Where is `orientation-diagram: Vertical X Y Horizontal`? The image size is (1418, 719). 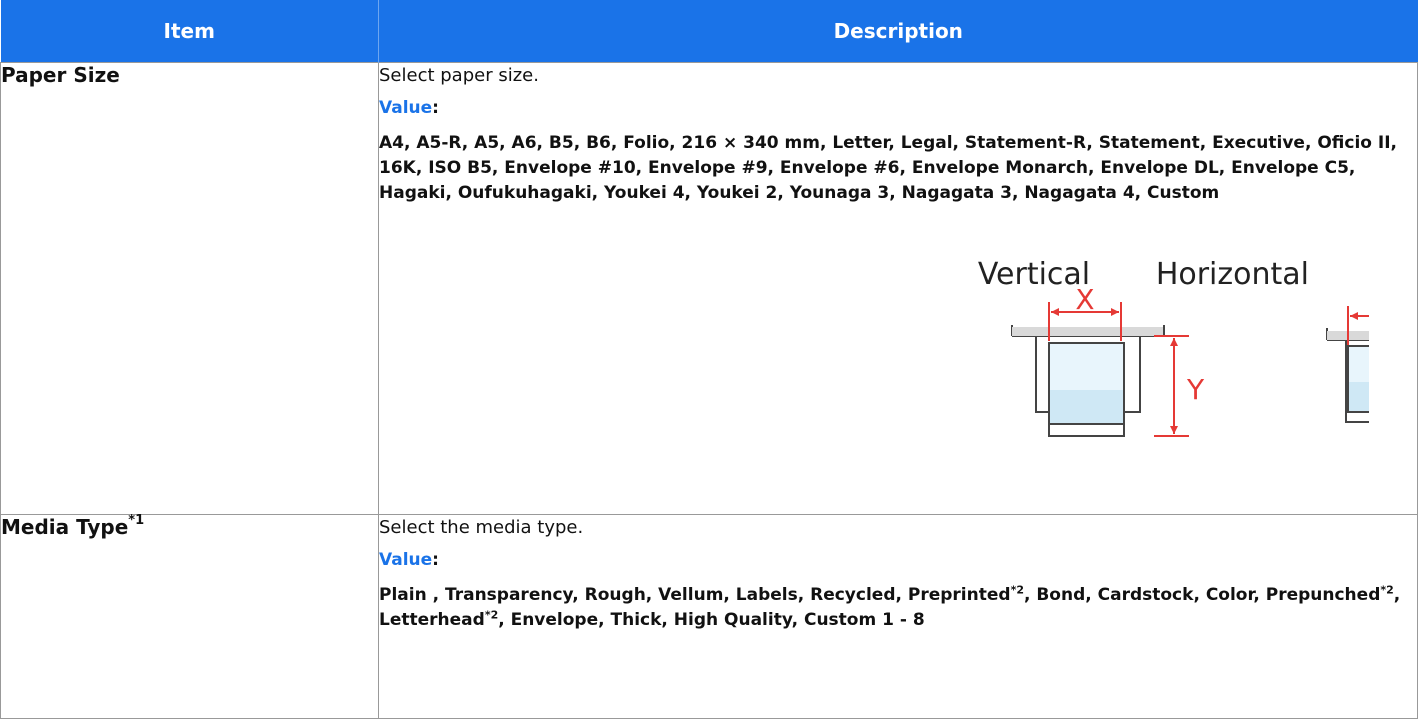 orientation-diagram: Vertical X Y Horizontal is located at coordinates (1173, 347).